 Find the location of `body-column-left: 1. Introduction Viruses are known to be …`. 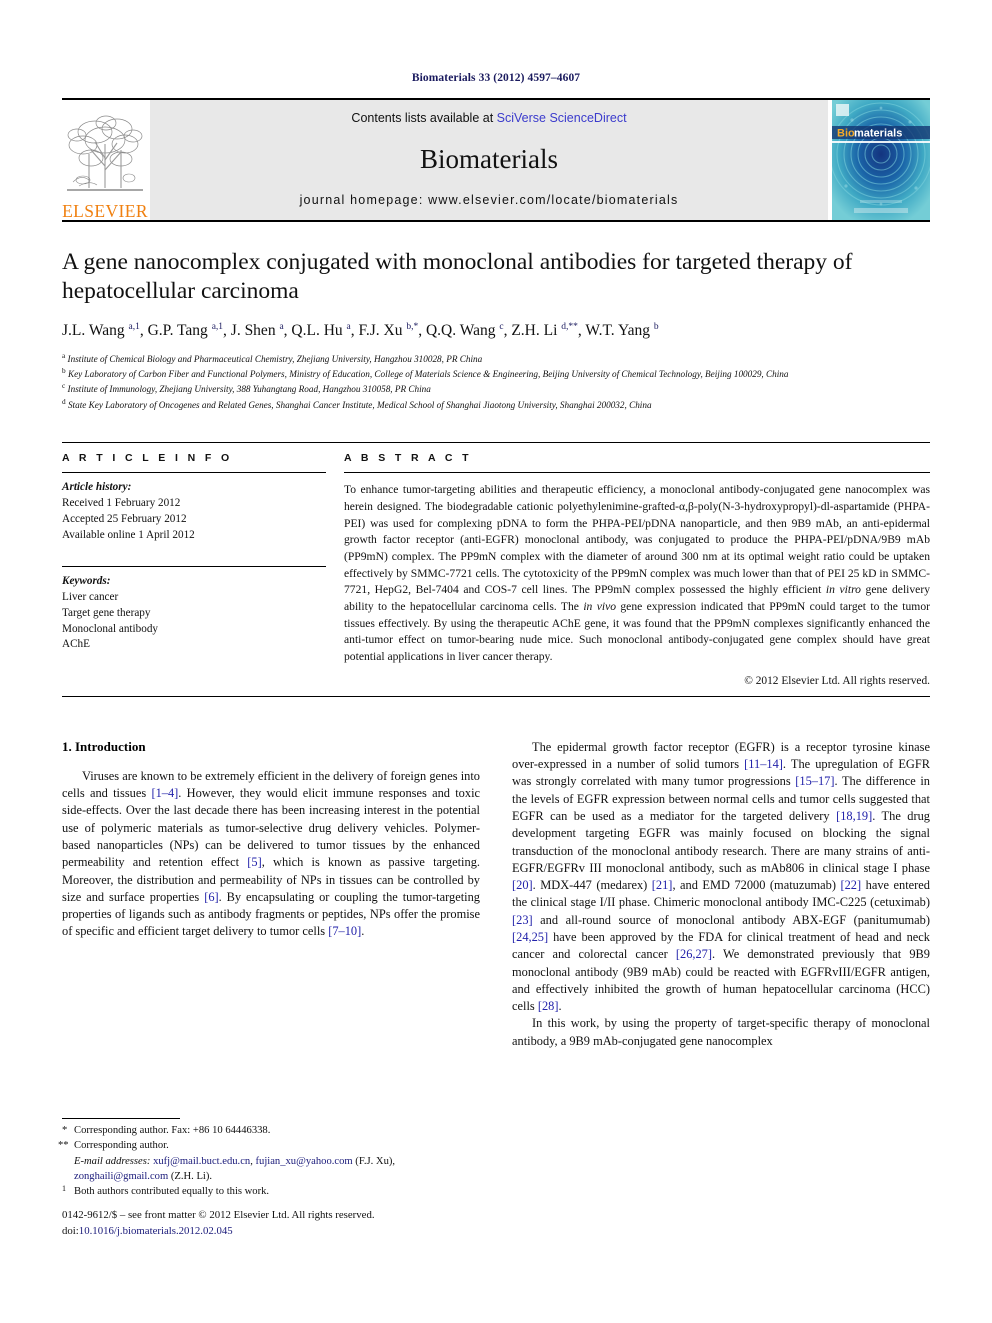

body-column-left: 1. Introduction Viruses are known to be … is located at coordinates (271, 894).